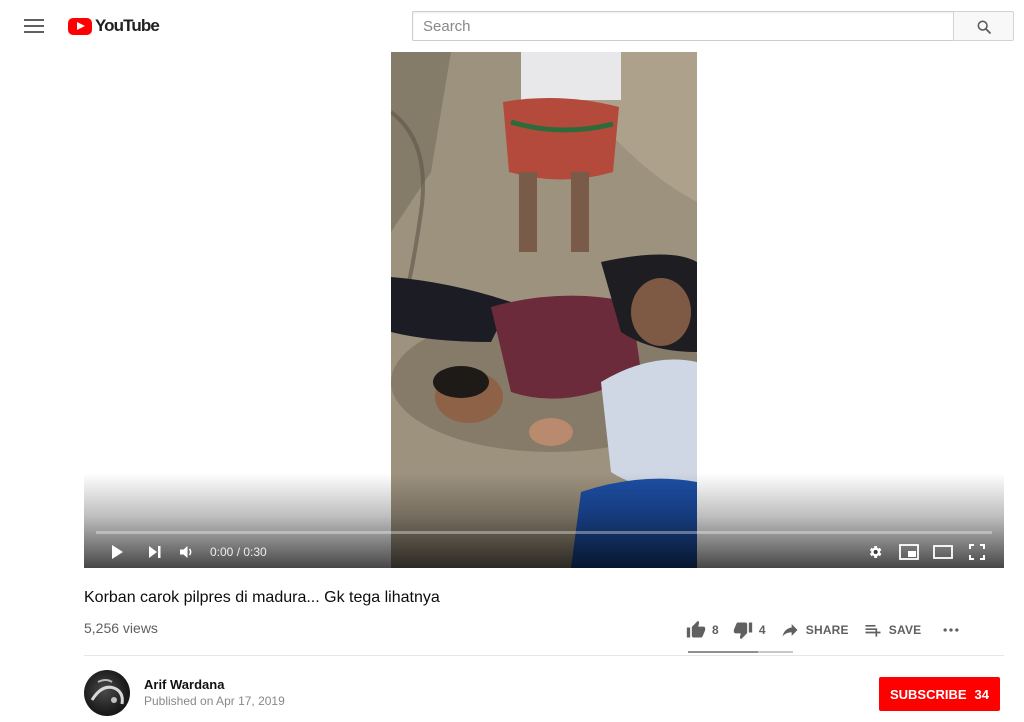  I want to click on logo-text: YouTube, so click(127, 25).